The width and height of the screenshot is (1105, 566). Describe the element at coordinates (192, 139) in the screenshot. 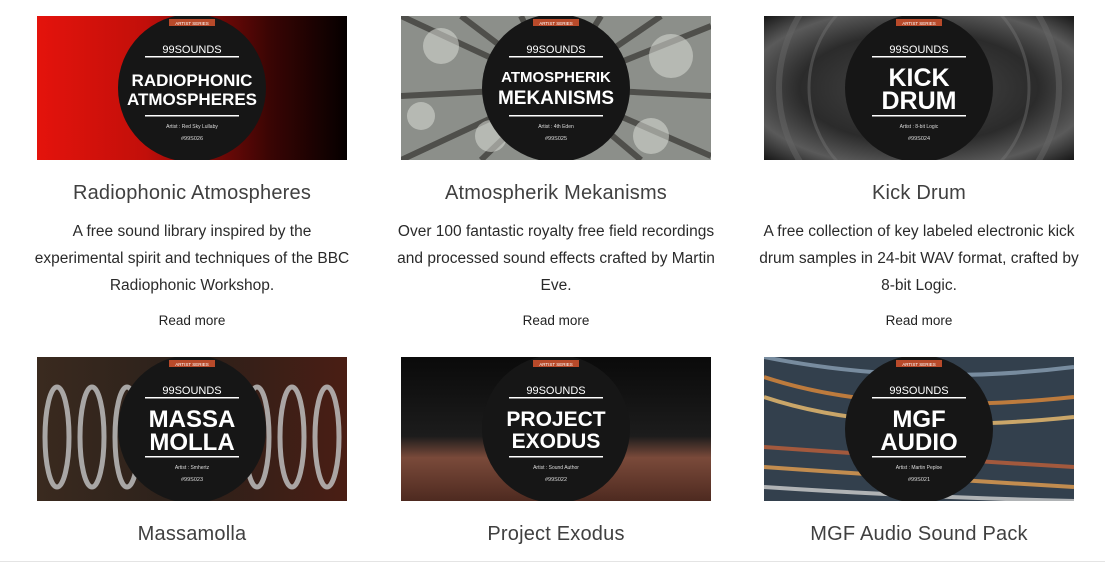

I see `badge-code: #99S026` at that location.